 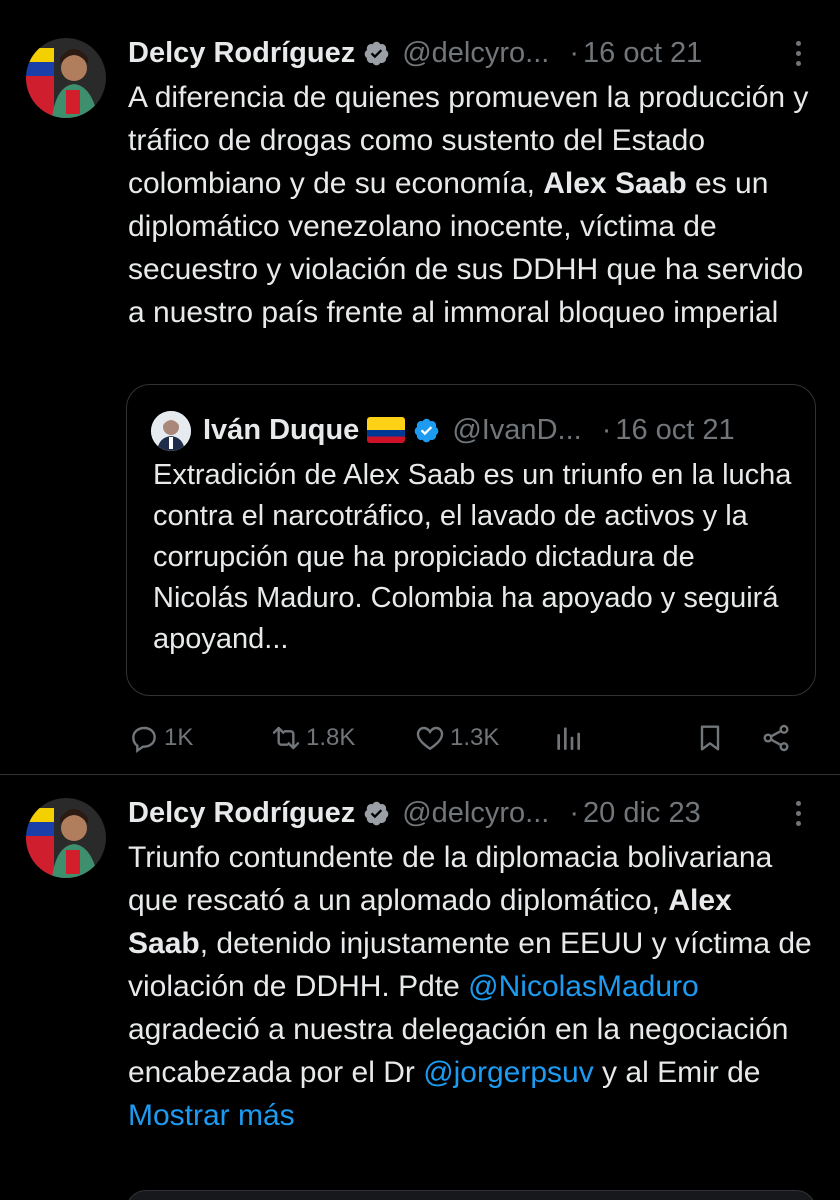 I want to click on tweet-header: Delcy Rodríguez @delcyro... · 20 dic 23, so click(x=471, y=813).